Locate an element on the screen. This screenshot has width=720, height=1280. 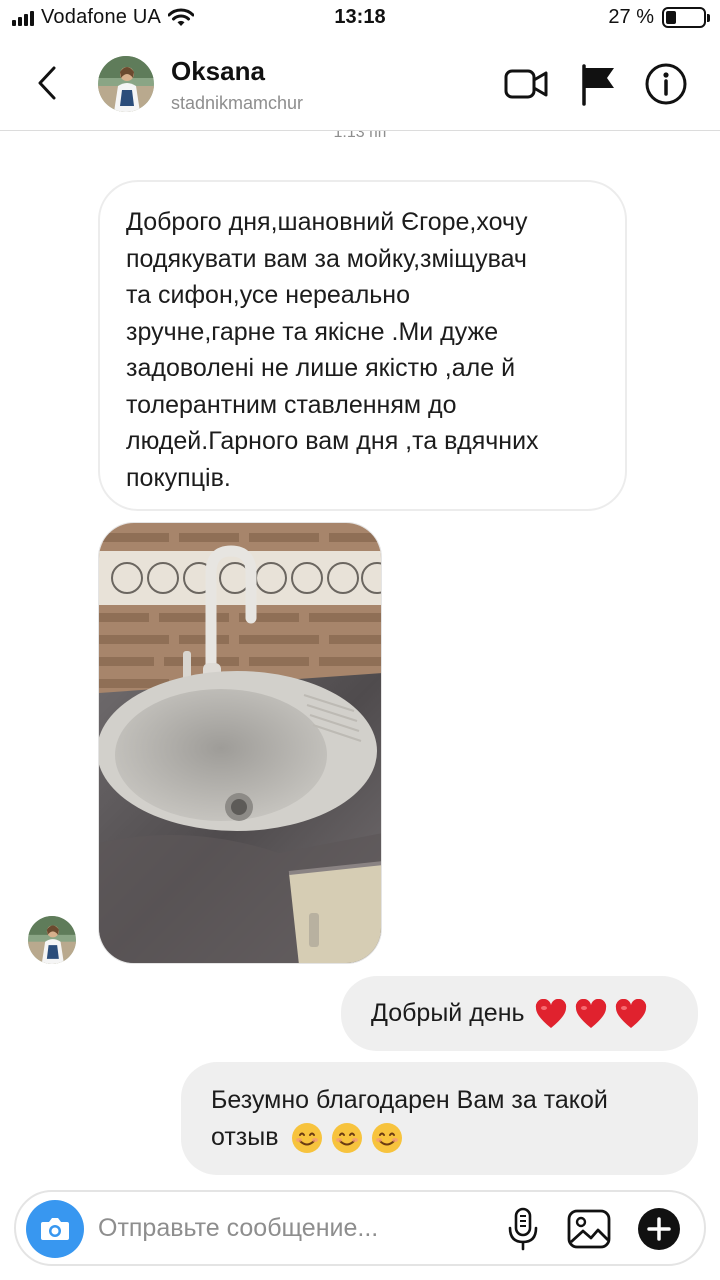
battery-percent: 27 % is located at coordinates (631, 17).